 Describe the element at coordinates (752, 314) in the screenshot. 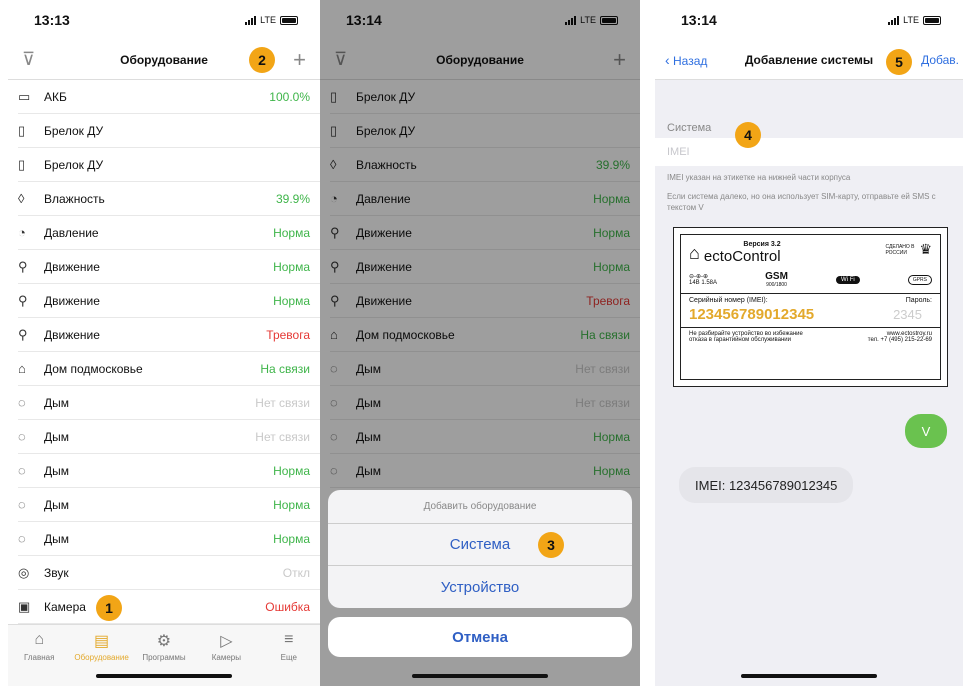

I see `label-serial: 123456789012345` at that location.